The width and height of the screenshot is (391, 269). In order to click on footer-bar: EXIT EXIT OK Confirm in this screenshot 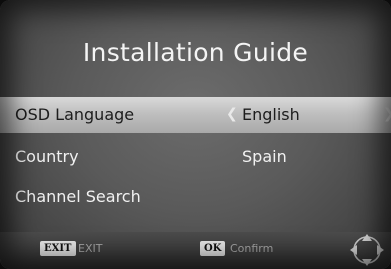, I will do `click(195, 250)`.